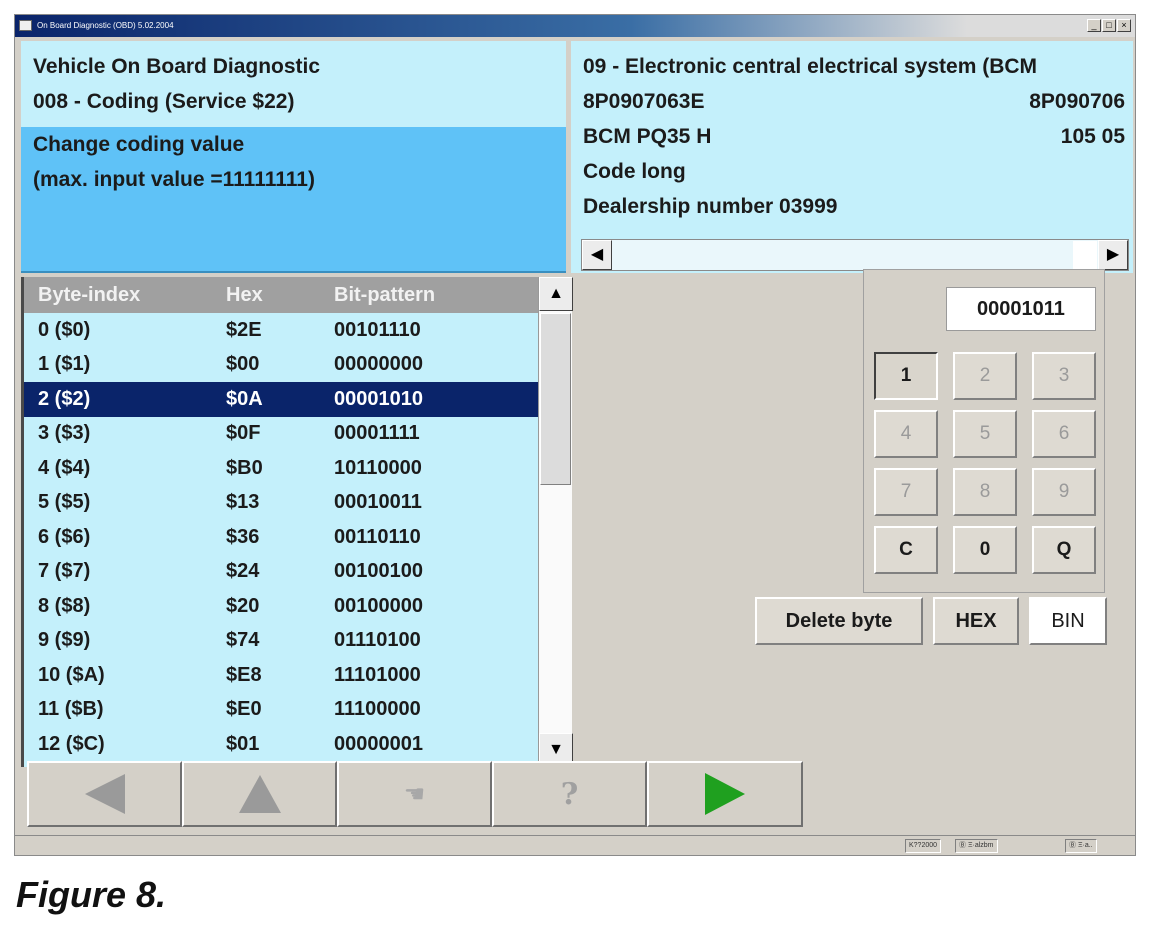  Describe the element at coordinates (259, 794) in the screenshot. I see `up-button` at that location.